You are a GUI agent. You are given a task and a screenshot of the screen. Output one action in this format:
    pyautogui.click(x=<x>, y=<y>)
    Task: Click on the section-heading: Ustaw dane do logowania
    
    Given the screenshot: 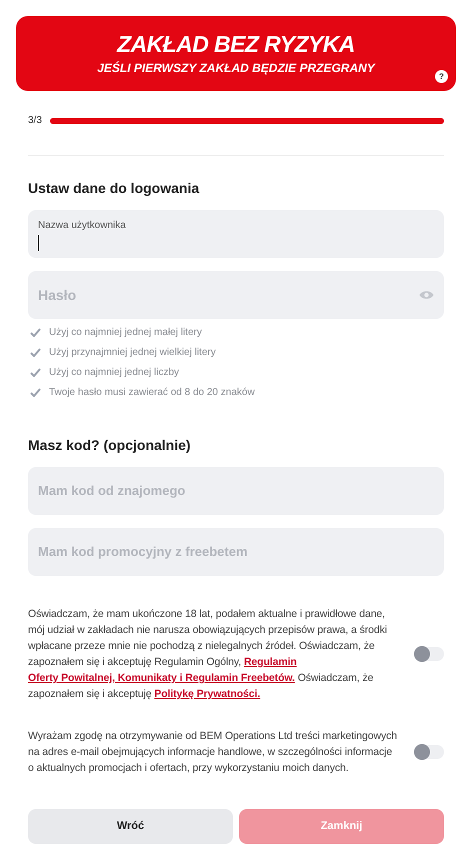 What is the action you would take?
    pyautogui.click(x=114, y=188)
    